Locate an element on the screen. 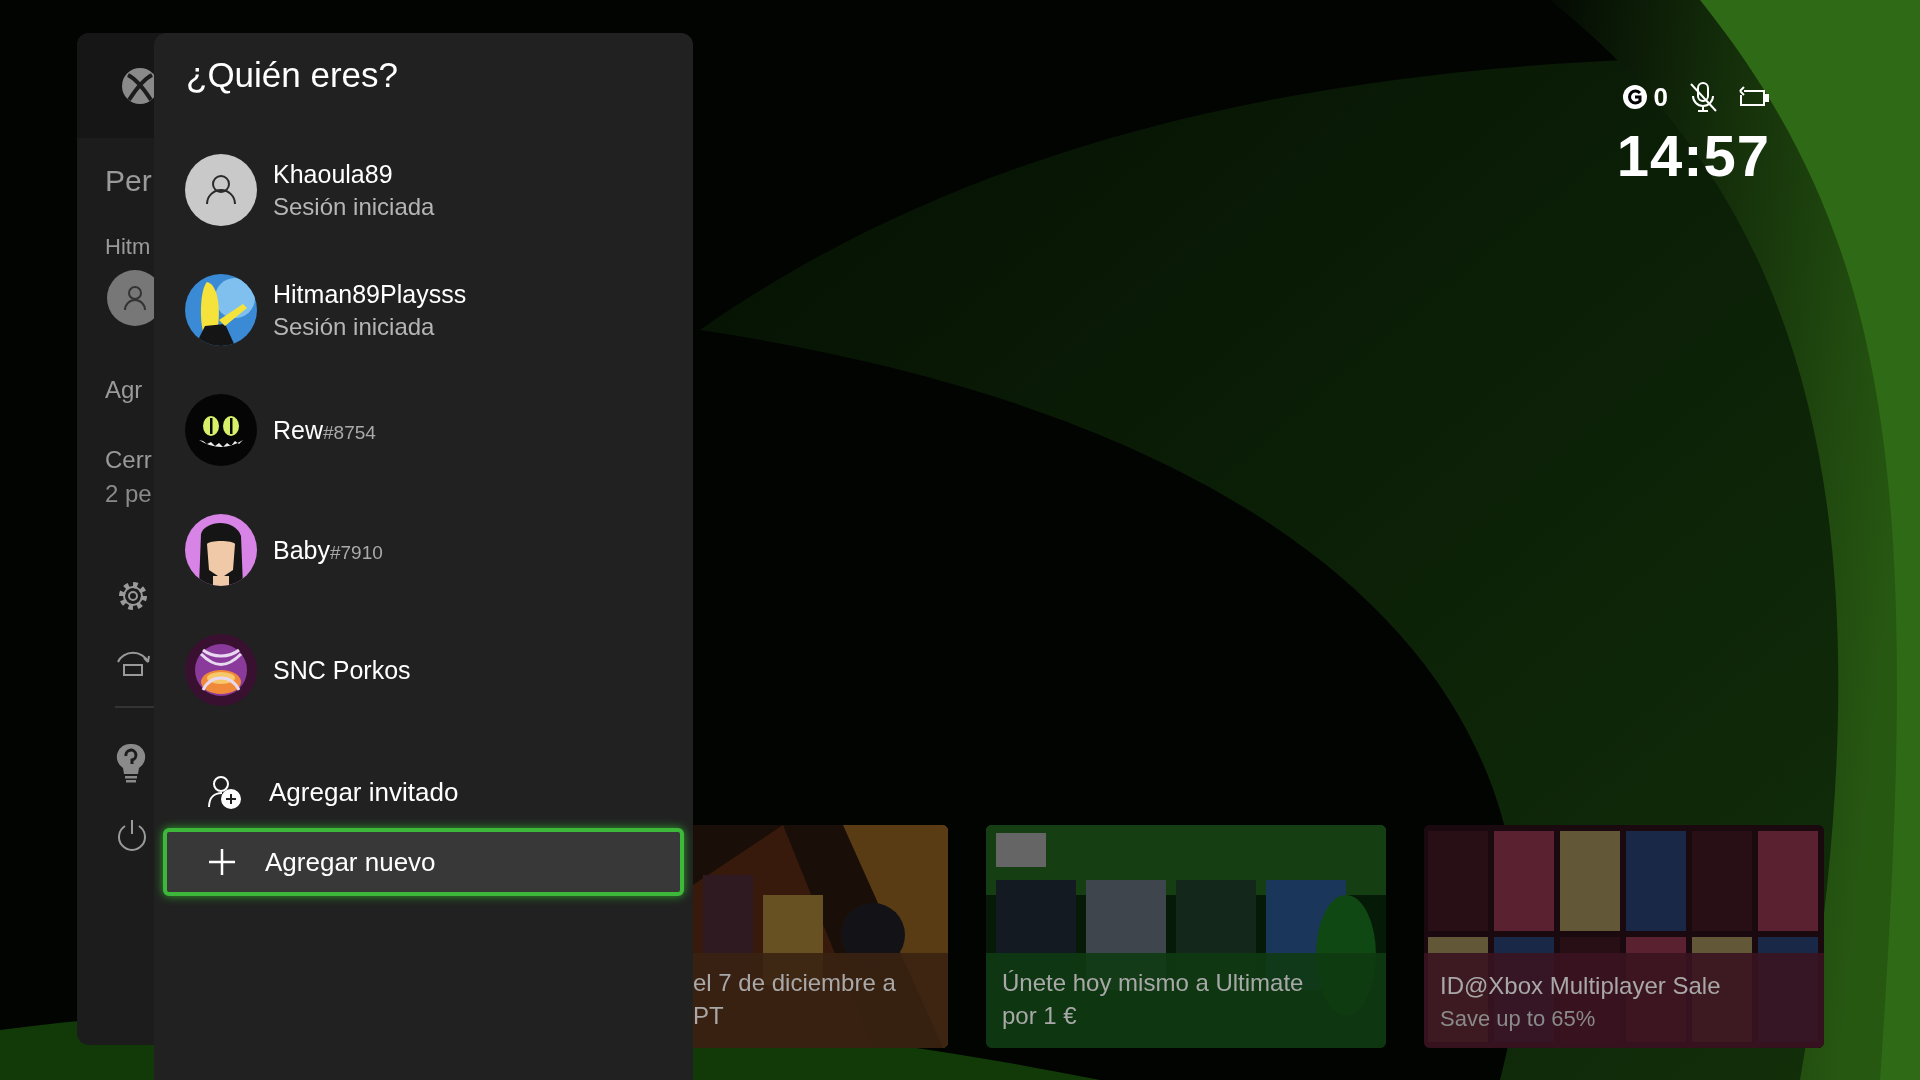 Image resolution: width=1920 pixels, height=1080 pixels. points-icon is located at coordinates (1634, 97).